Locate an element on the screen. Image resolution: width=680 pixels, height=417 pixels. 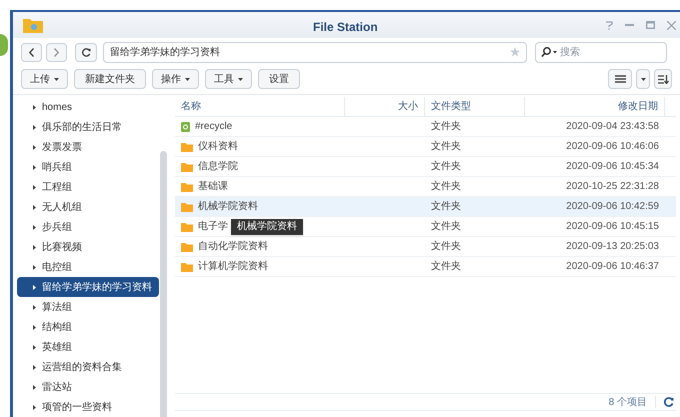
view-mode-button is located at coordinates (620, 79).